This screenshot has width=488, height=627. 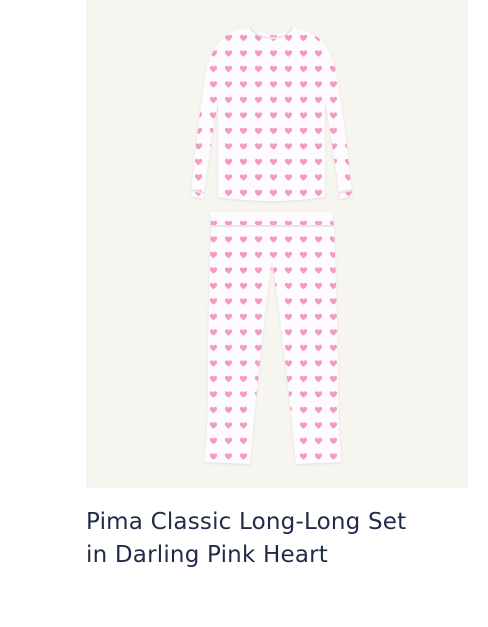 What do you see at coordinates (207, 555) in the screenshot?
I see `product-title-line-2: in Darling Pink Heart` at bounding box center [207, 555].